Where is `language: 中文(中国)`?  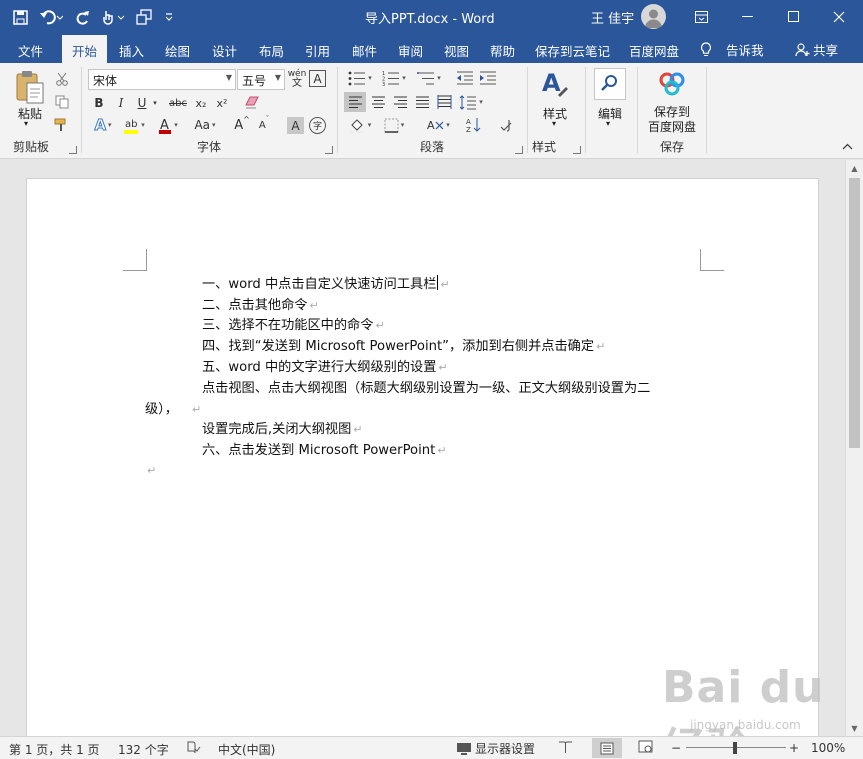
language: 中文(中国) is located at coordinates (246, 749).